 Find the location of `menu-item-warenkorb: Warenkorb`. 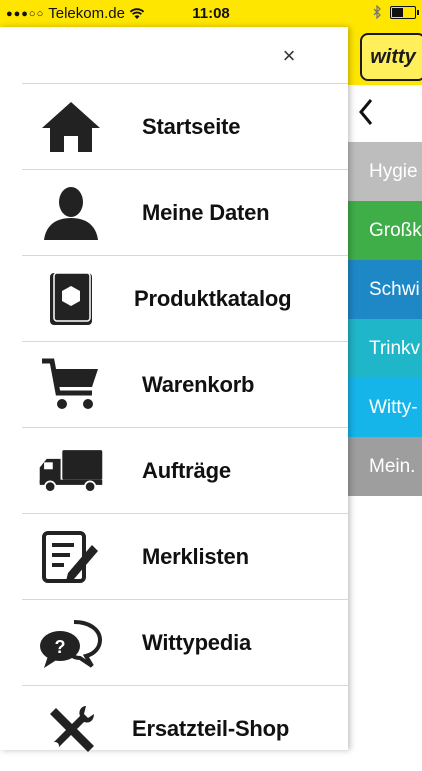

menu-item-warenkorb: Warenkorb is located at coordinates (185, 384).